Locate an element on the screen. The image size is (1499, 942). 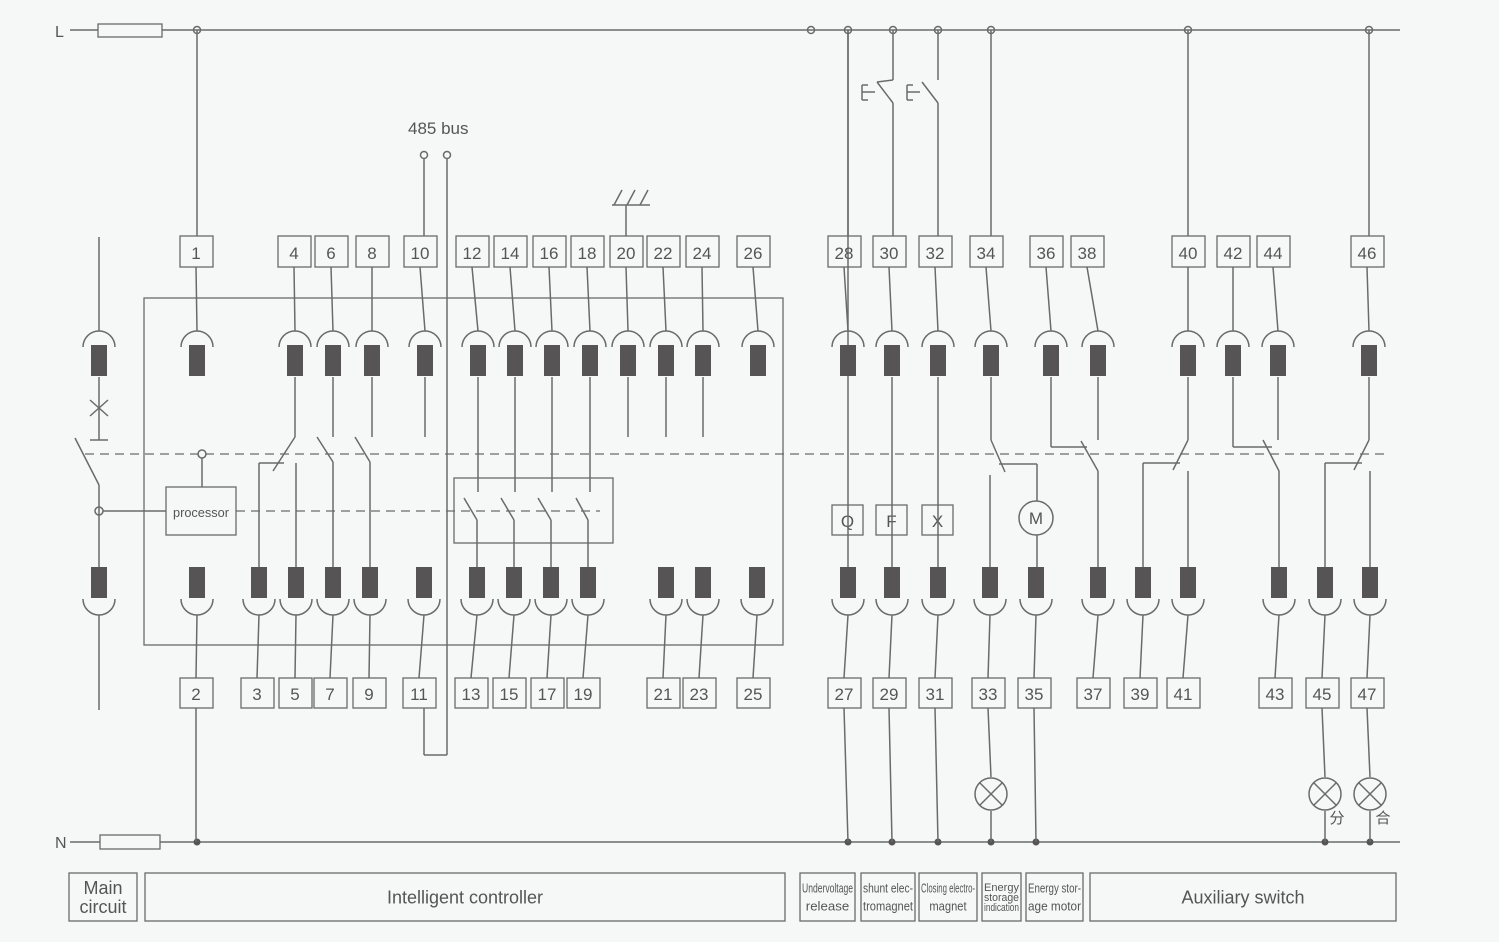
terminal-label: 5 is located at coordinates (294, 694).